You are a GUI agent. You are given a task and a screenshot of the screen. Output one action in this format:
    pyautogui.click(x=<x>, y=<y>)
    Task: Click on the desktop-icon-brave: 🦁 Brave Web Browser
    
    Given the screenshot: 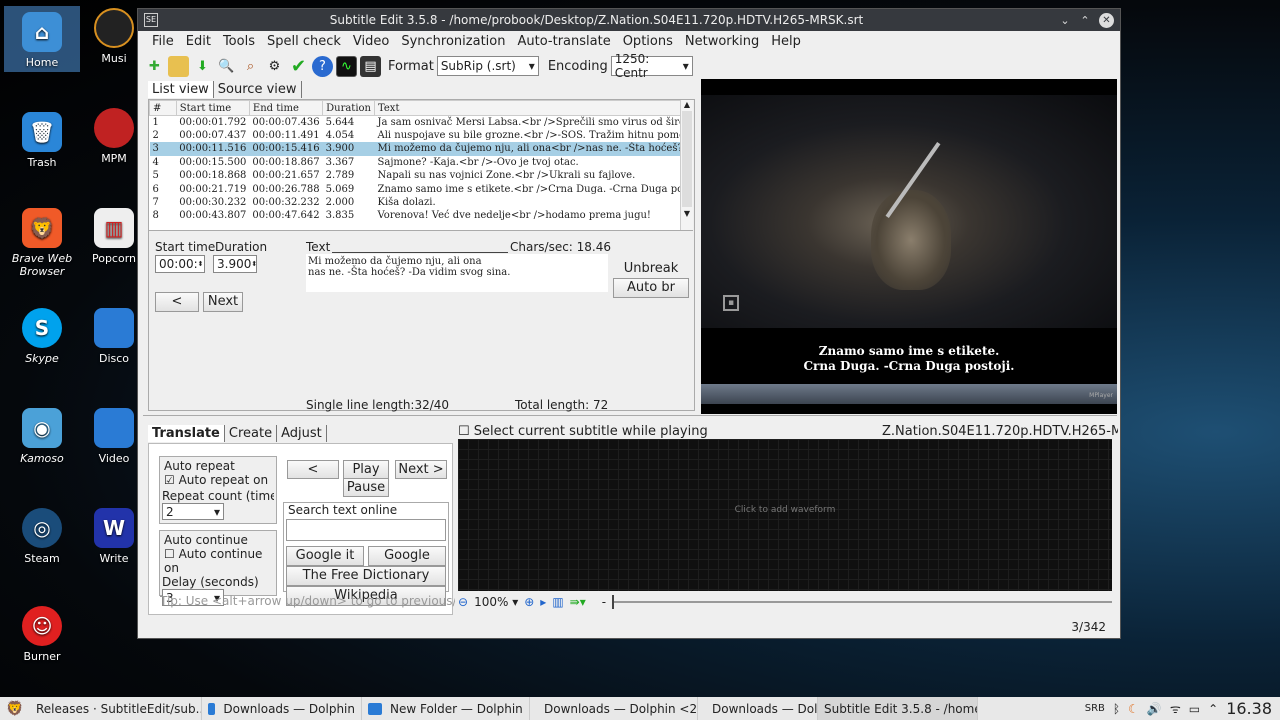 What is the action you would take?
    pyautogui.click(x=42, y=243)
    